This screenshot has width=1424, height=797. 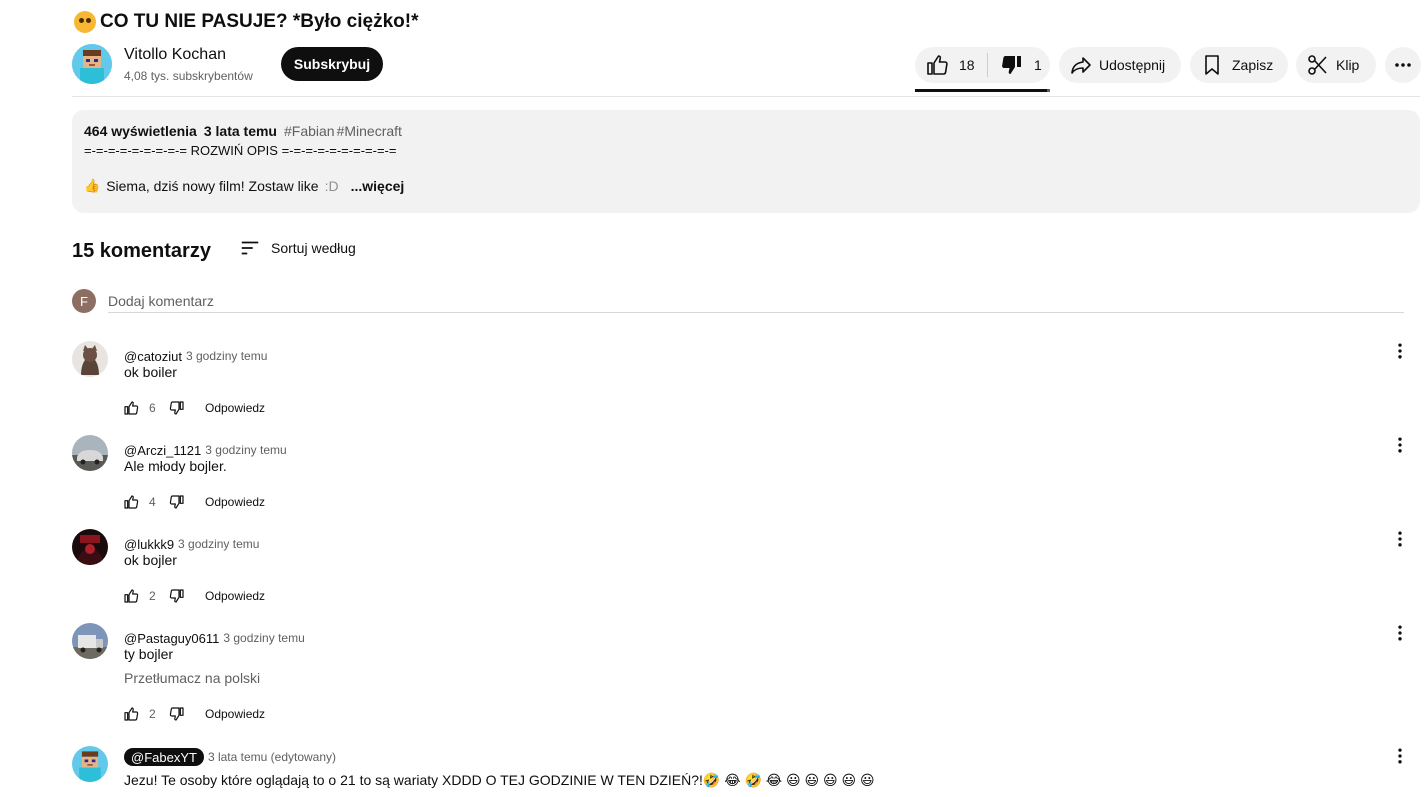 What do you see at coordinates (1403, 65) in the screenshot?
I see `more-actions-button` at bounding box center [1403, 65].